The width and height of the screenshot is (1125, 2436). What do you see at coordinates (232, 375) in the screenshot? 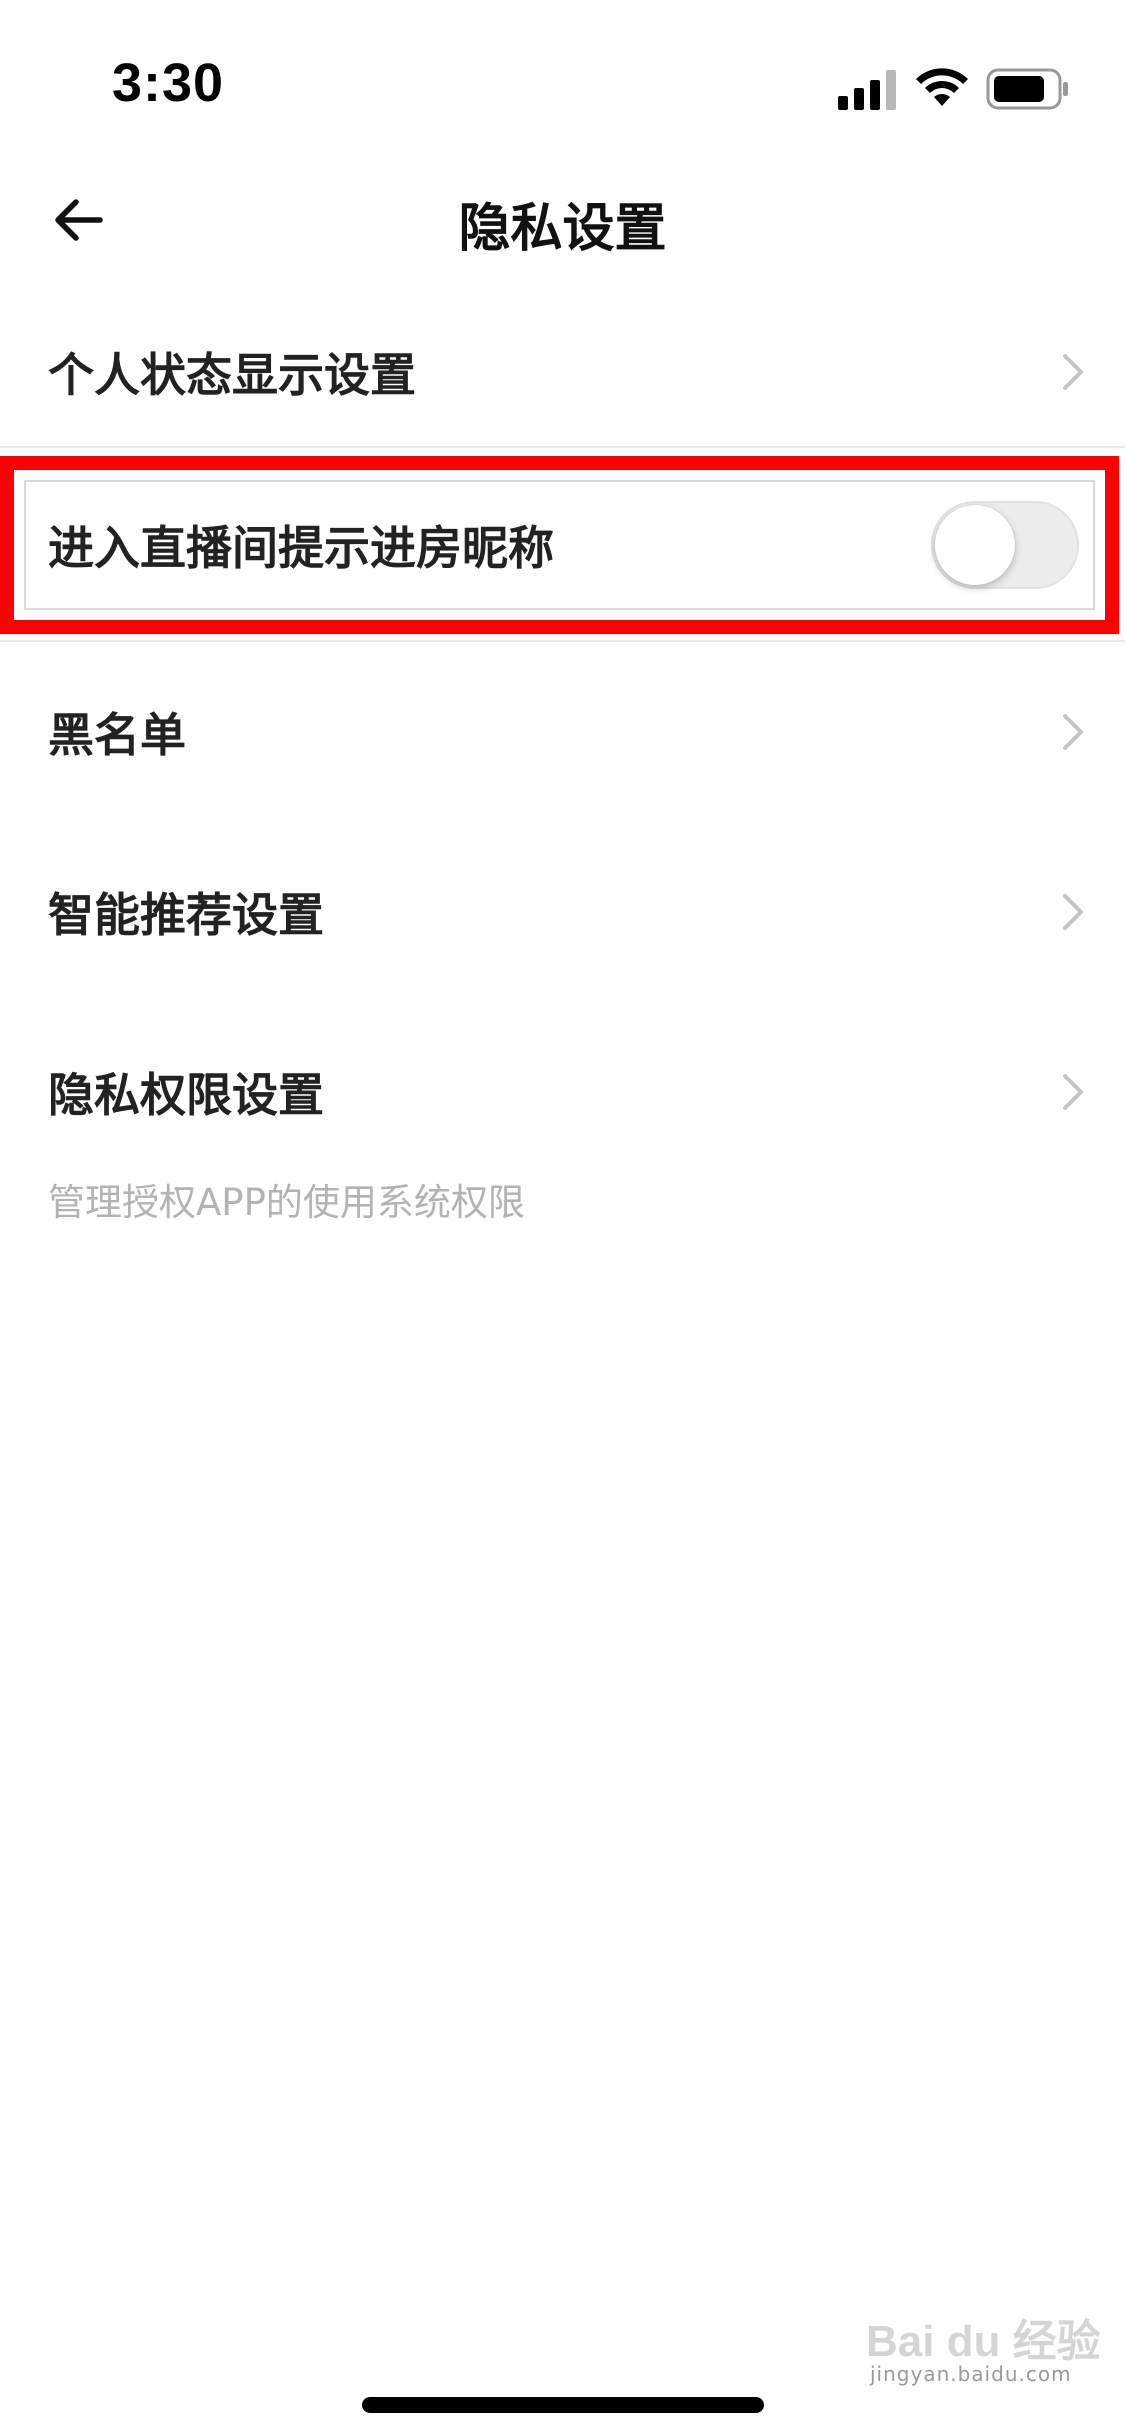
I see `row-label: 个人状态显示设置` at bounding box center [232, 375].